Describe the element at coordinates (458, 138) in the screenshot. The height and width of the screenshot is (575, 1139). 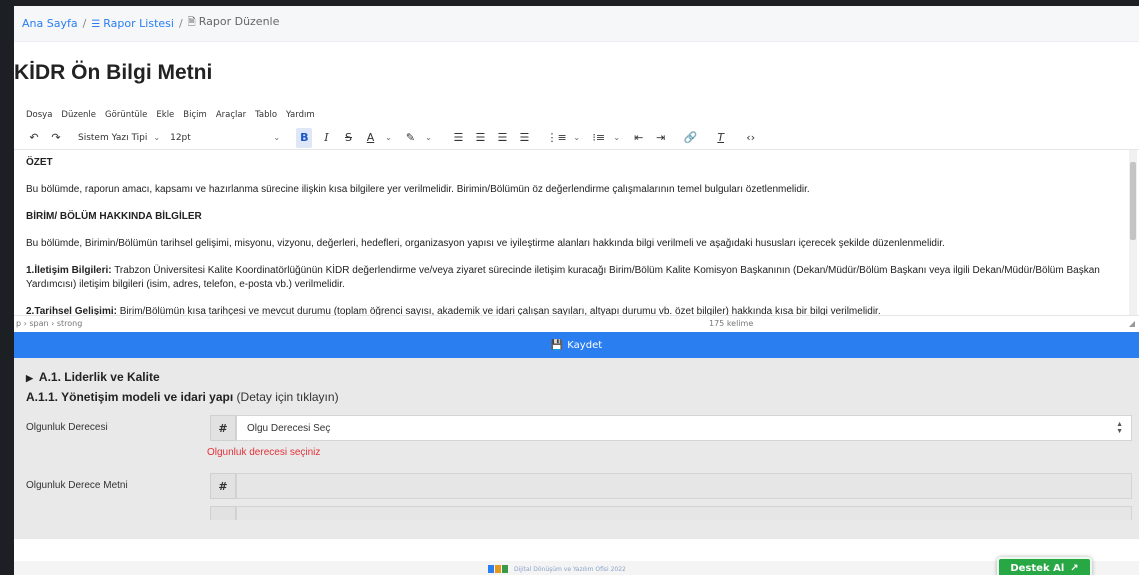
I see `align-left-icon: ☰` at that location.